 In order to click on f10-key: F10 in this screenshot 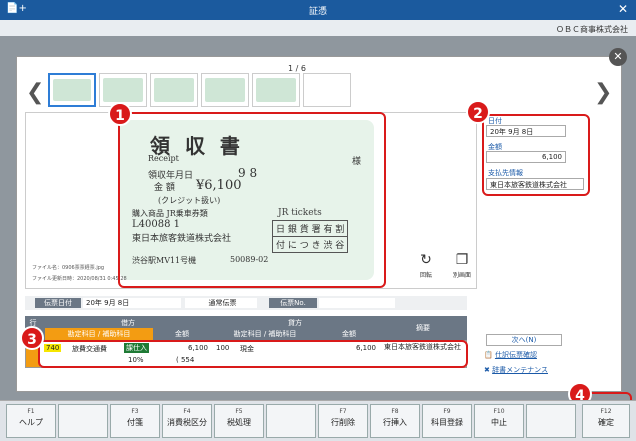, I will do `click(499, 411)`.